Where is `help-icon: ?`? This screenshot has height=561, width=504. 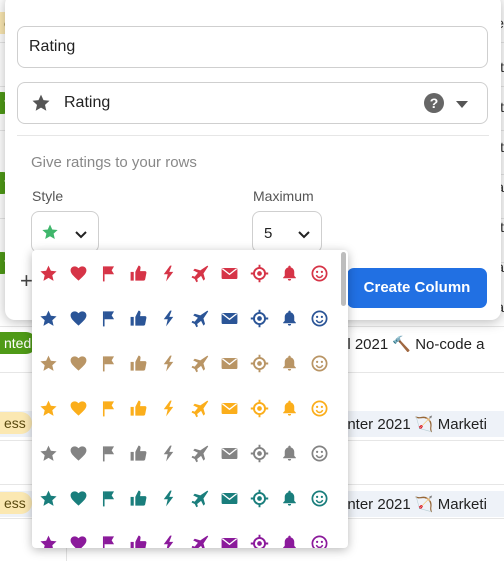
help-icon: ? is located at coordinates (434, 103).